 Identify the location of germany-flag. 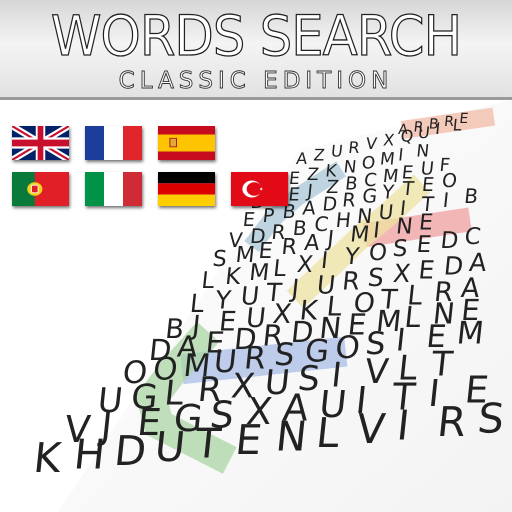
(186, 189).